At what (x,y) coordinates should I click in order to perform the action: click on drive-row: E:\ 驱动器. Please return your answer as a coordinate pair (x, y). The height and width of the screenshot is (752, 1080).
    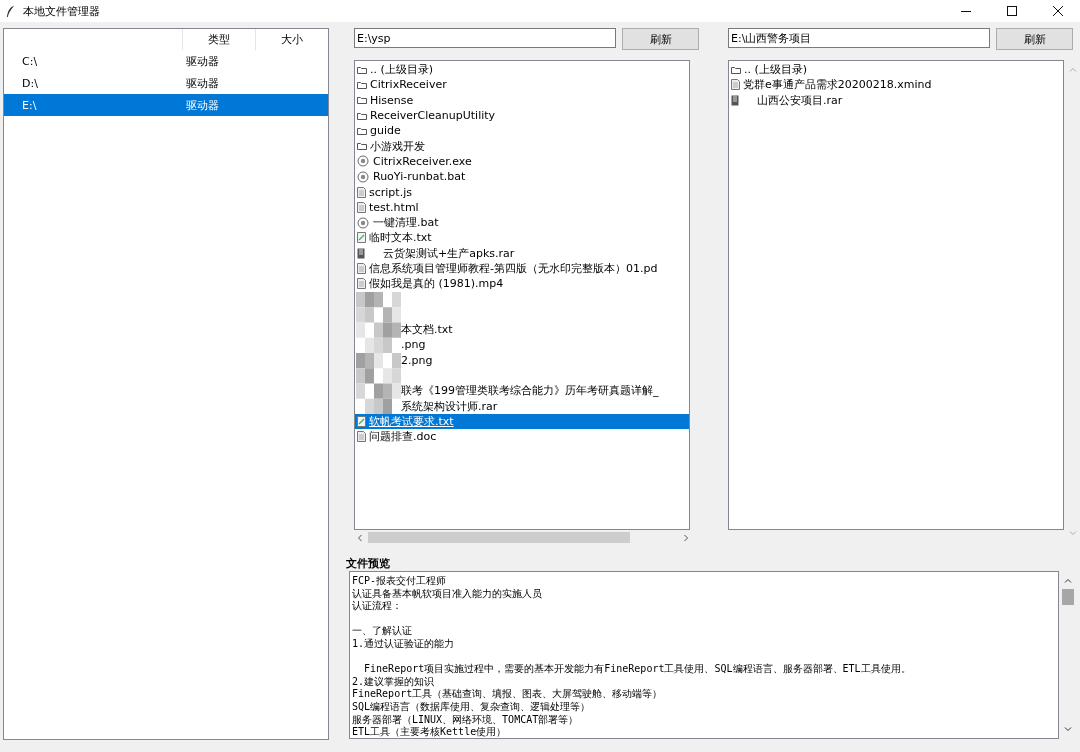
    Looking at the image, I should click on (166, 105).